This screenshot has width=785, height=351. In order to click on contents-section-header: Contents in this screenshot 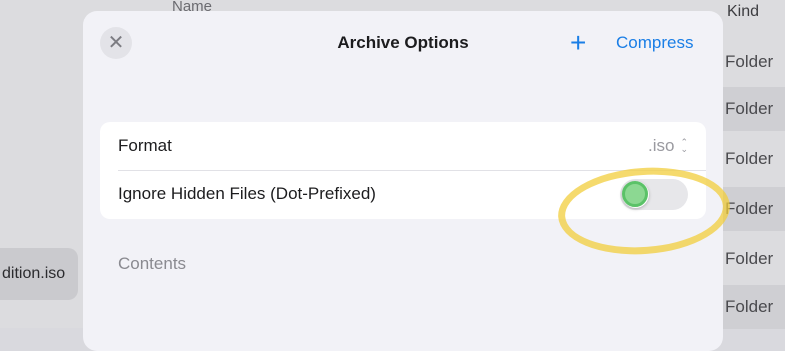, I will do `click(152, 263)`.